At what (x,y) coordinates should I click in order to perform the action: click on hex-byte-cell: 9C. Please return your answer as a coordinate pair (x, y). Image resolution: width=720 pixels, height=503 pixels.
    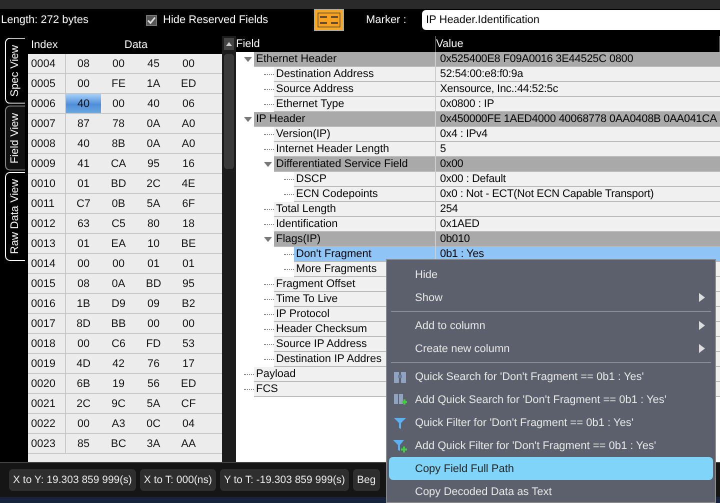
    Looking at the image, I should click on (118, 403).